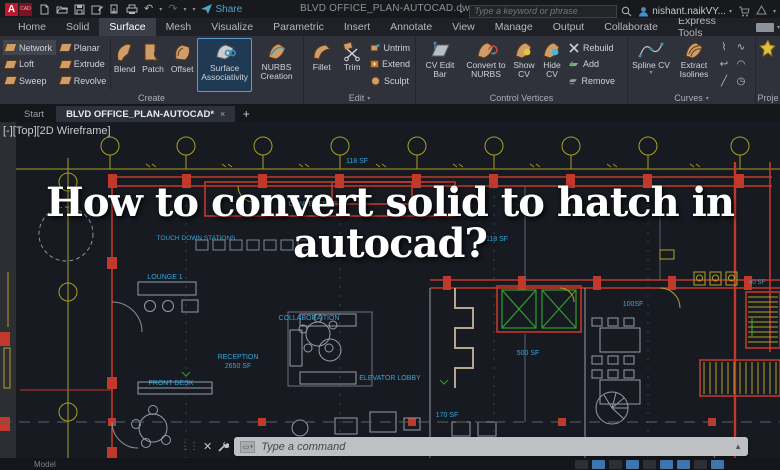  Describe the element at coordinates (741, 83) in the screenshot. I see `curve-circle-icon: ◷` at that location.